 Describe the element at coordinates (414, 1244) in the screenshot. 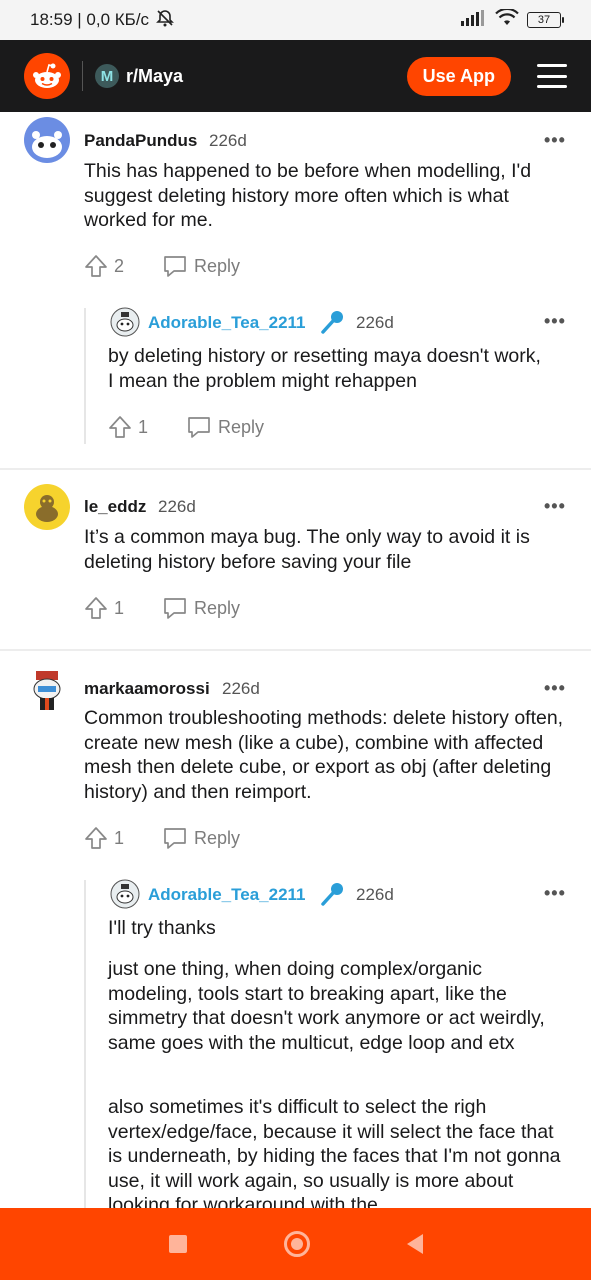

I see `back-icon` at that location.